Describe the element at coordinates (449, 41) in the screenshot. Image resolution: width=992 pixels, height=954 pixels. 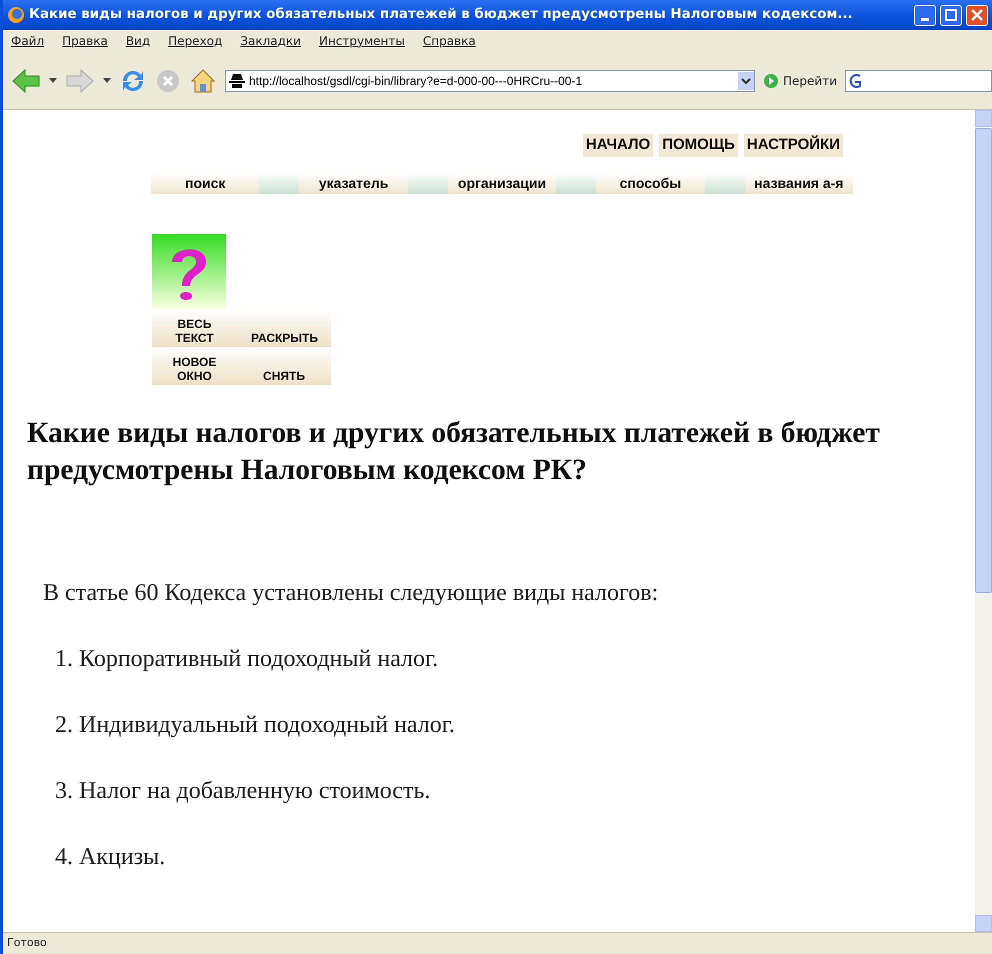
I see `menu-item: Справка` at that location.